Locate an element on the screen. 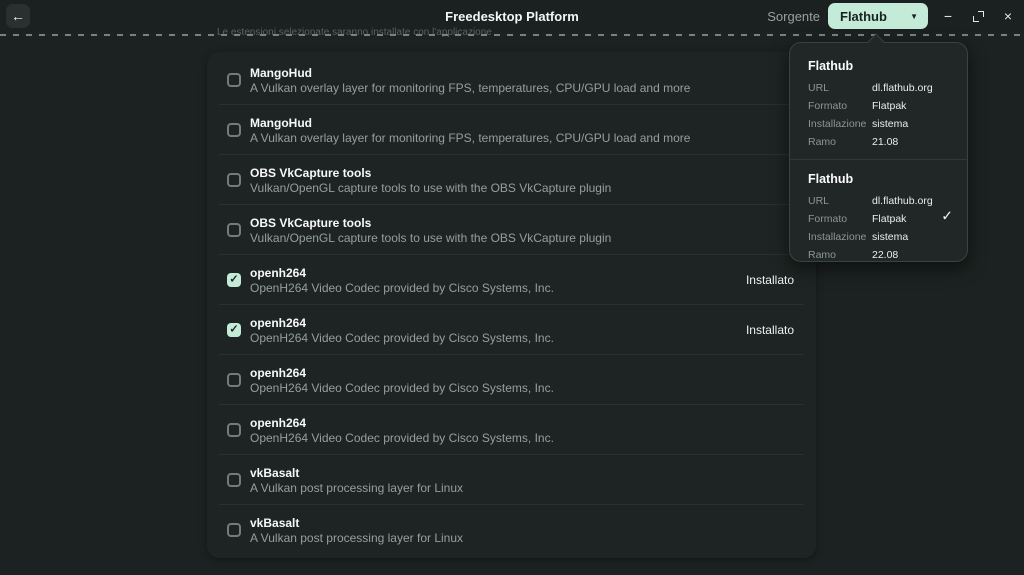 This screenshot has width=1024, height=575. source-dropdown-button: Flathub ▼ is located at coordinates (878, 16).